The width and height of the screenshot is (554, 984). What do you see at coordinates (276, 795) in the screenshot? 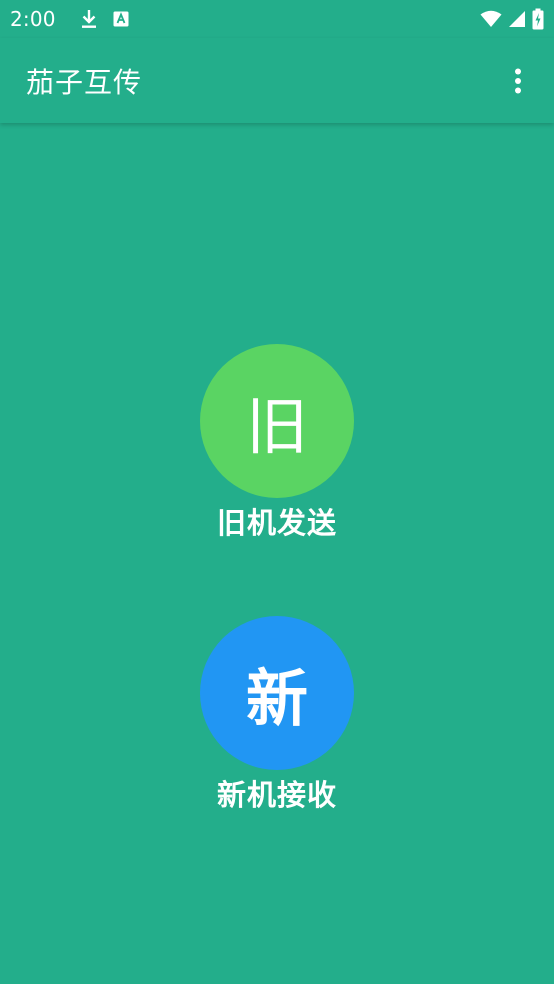
I see `new-device-receive-label: 新机接收` at bounding box center [276, 795].